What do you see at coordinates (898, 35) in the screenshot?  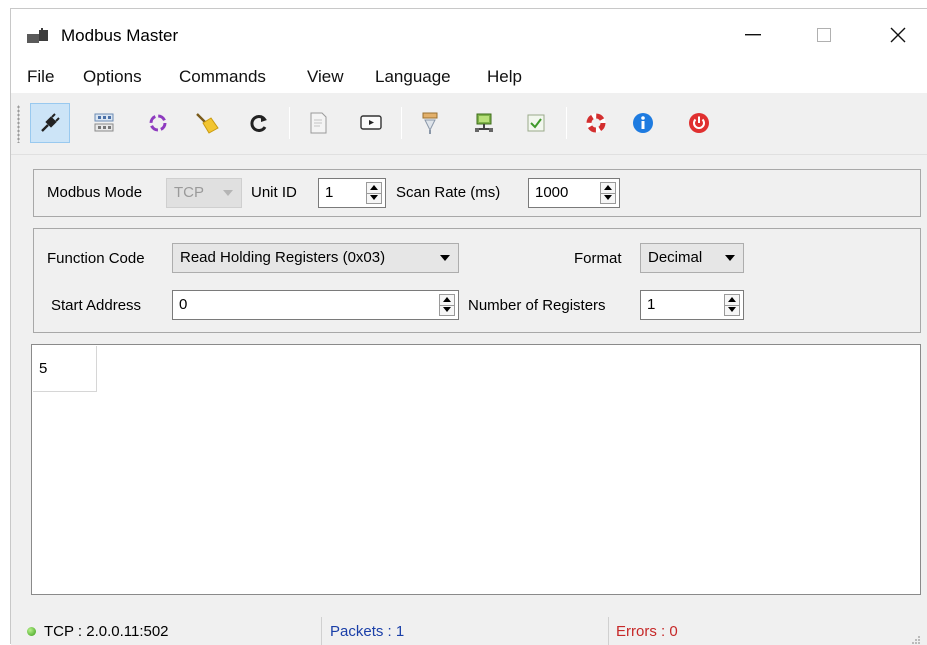 I see `close-button` at bounding box center [898, 35].